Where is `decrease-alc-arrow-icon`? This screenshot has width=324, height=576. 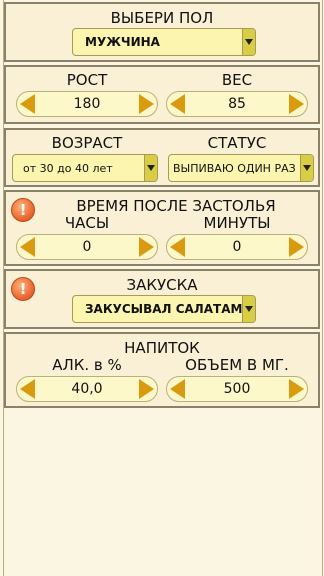 decrease-alc-arrow-icon is located at coordinates (27, 389).